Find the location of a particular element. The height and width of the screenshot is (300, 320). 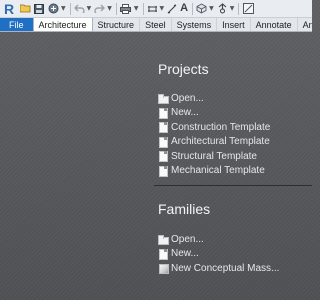

structural-template-link: Structural Template is located at coordinates (214, 156).